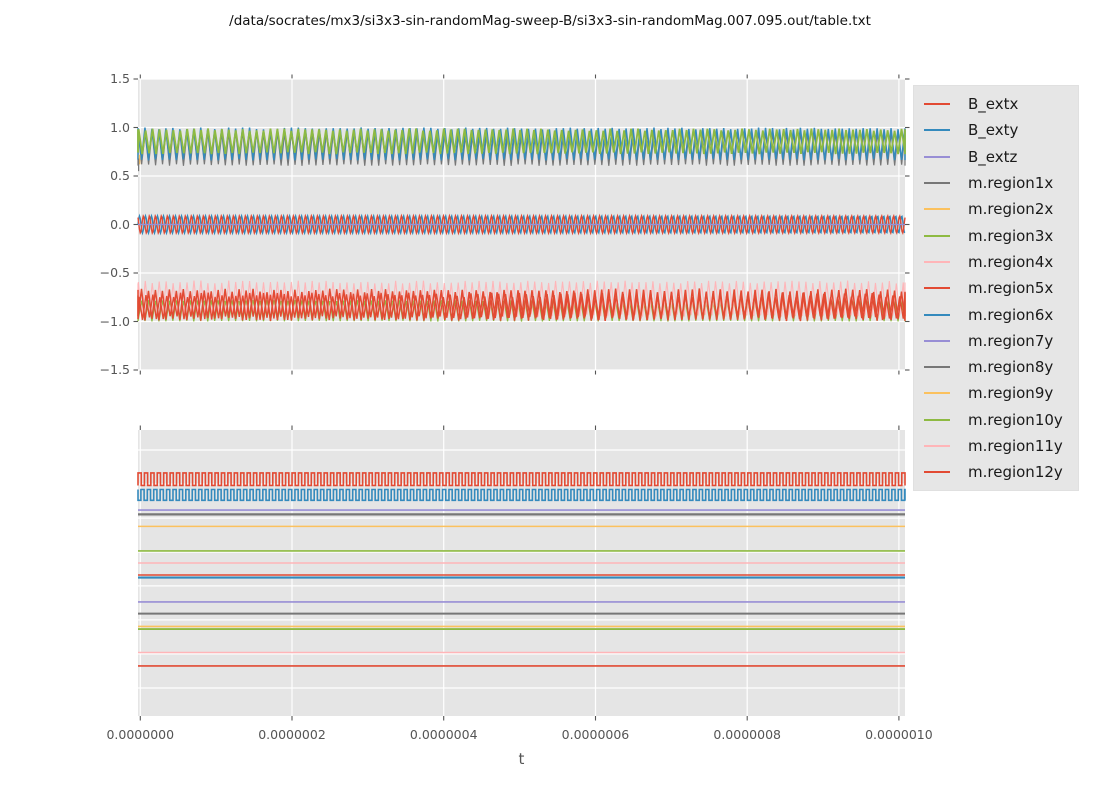  What do you see at coordinates (1011, 340) in the screenshot?
I see `legend-item-label: m.region7y` at bounding box center [1011, 340].